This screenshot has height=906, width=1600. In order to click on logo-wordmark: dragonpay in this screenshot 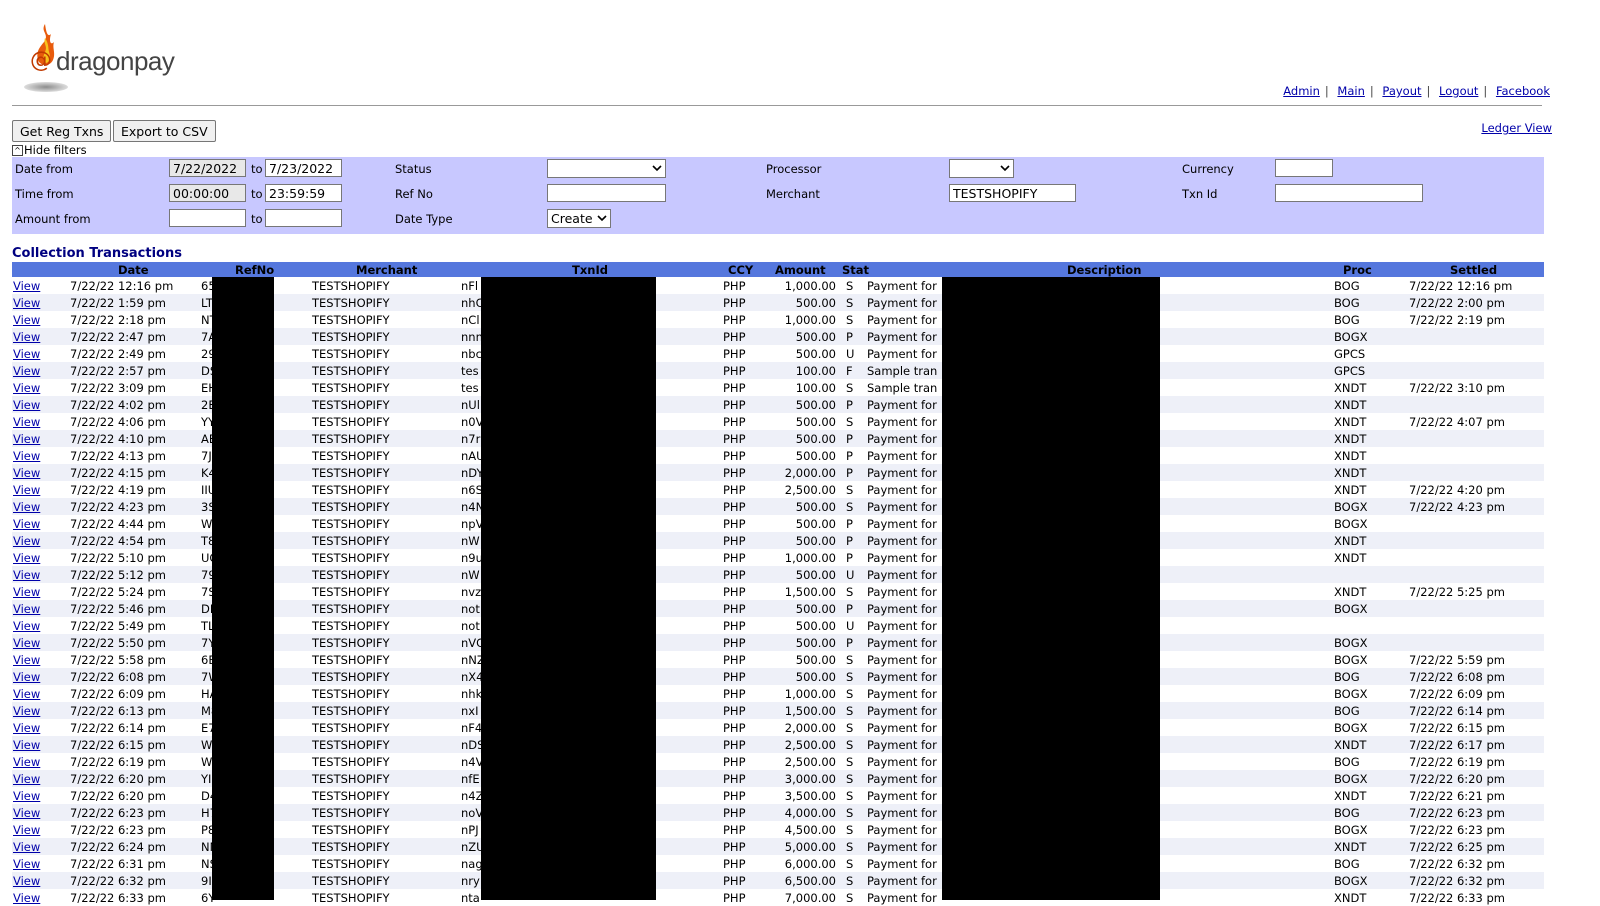, I will do `click(115, 61)`.